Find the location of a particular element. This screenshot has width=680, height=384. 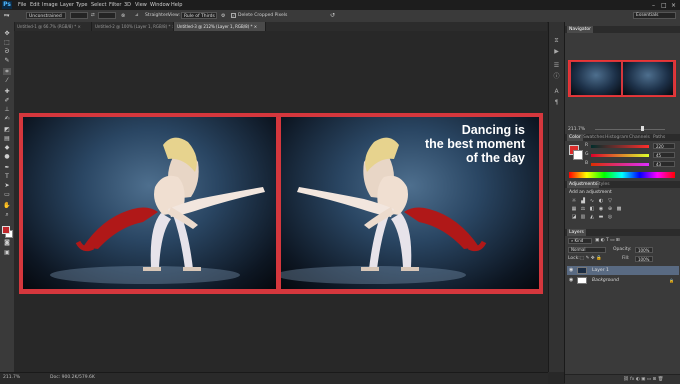

red-channel-value: 220 is located at coordinates (664, 146).